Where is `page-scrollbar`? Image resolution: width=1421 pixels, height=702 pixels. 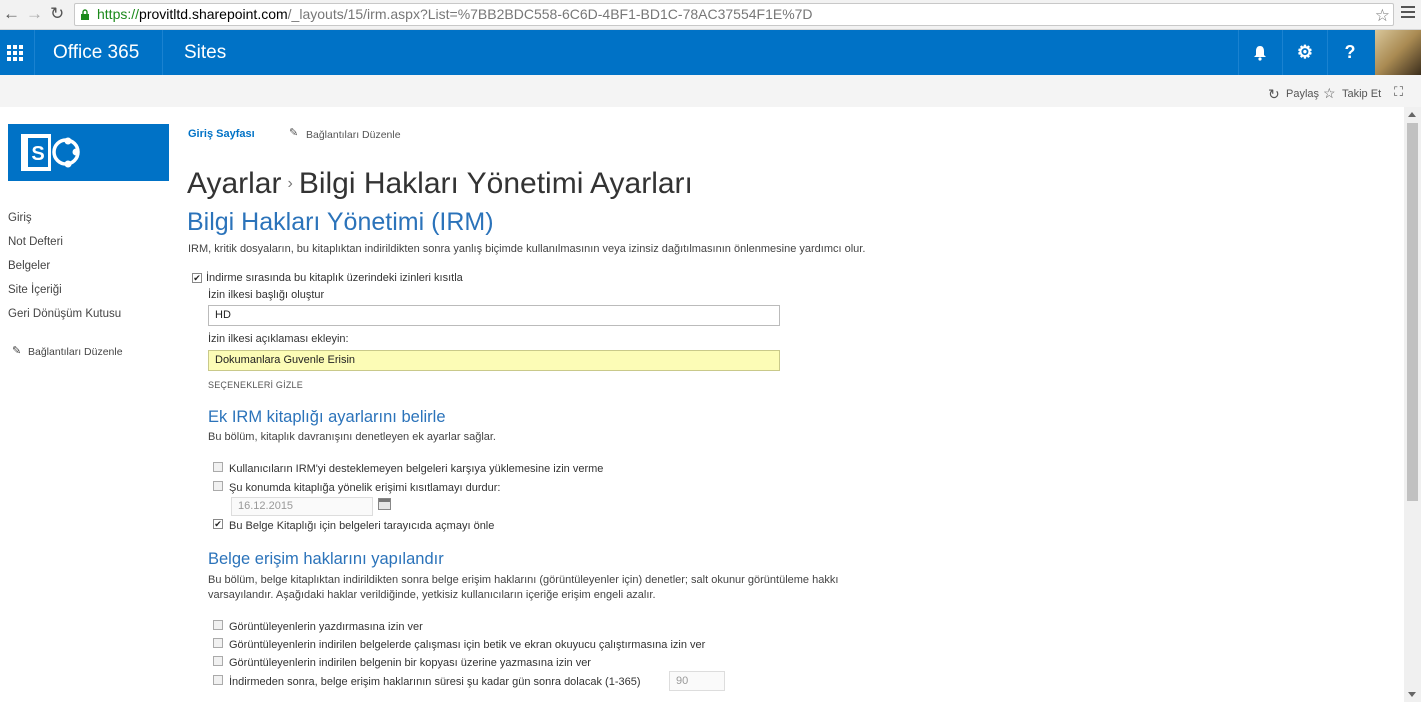 page-scrollbar is located at coordinates (1412, 404).